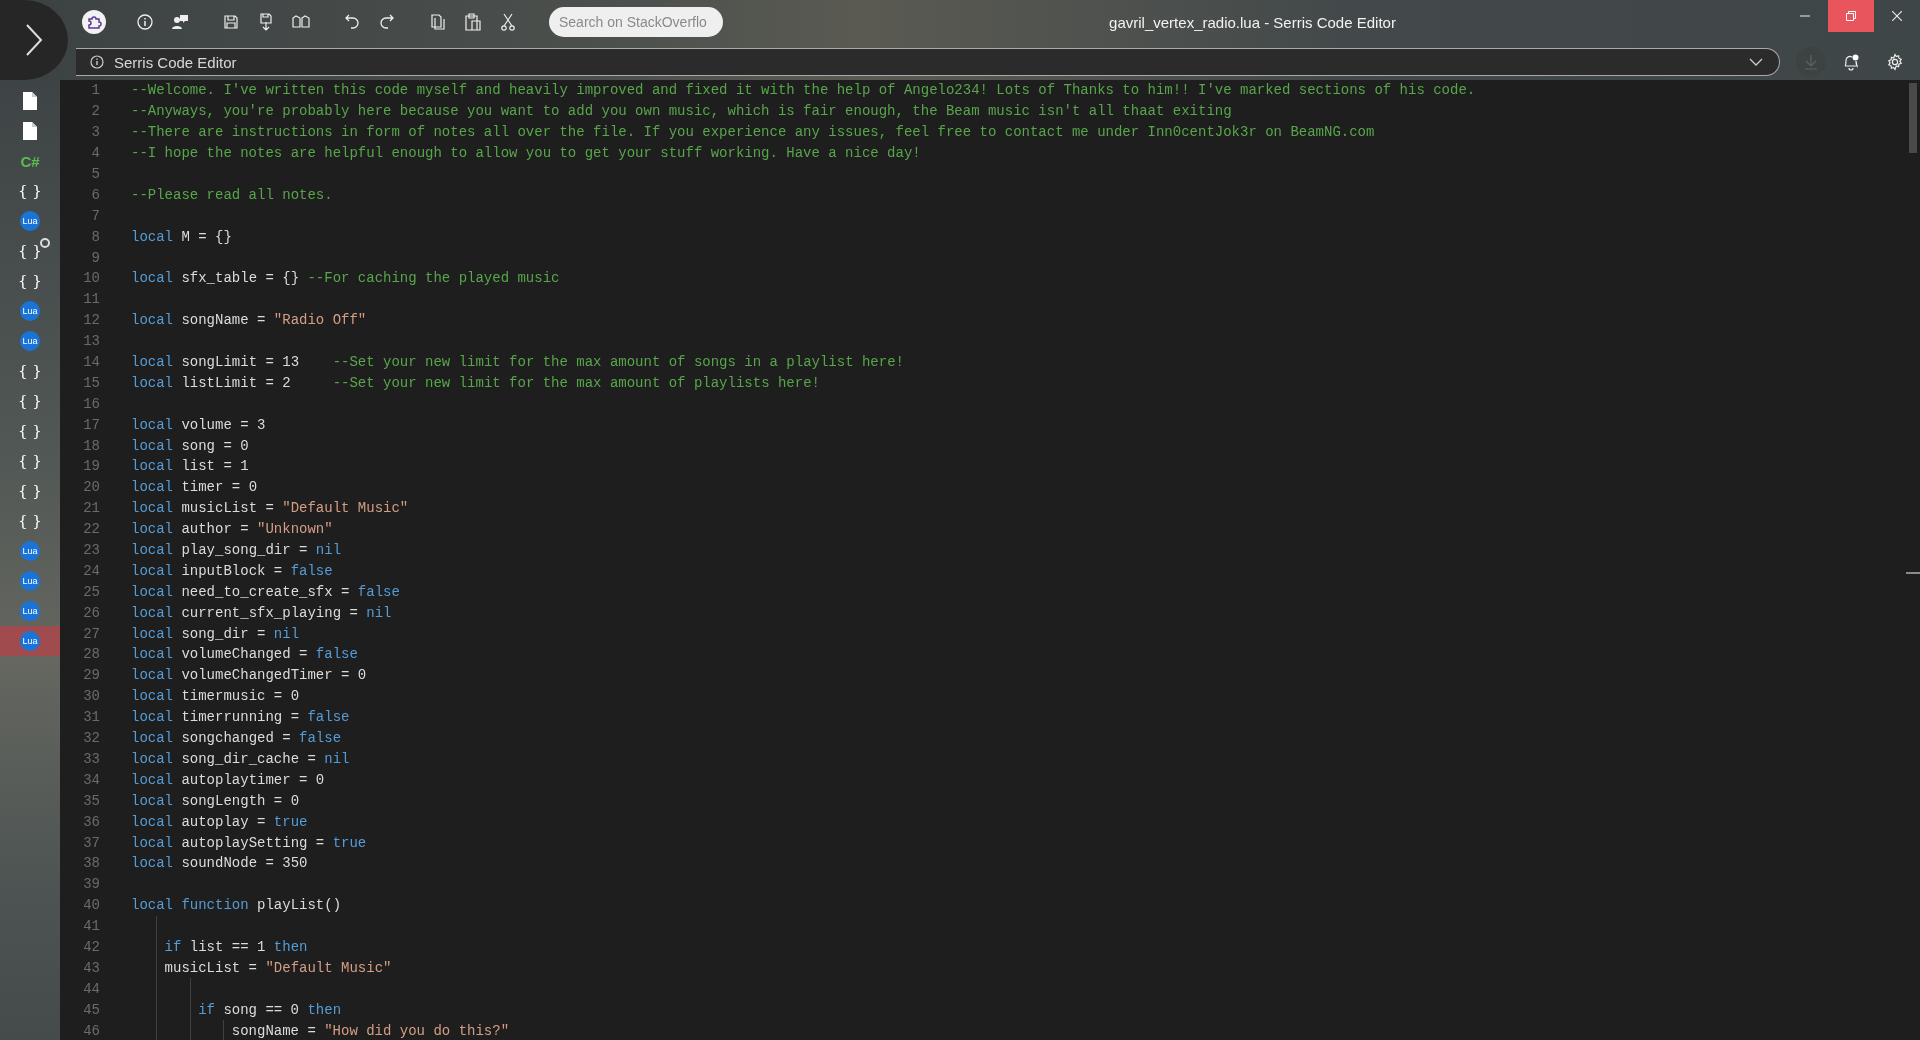  I want to click on line-number: 8, so click(95, 236).